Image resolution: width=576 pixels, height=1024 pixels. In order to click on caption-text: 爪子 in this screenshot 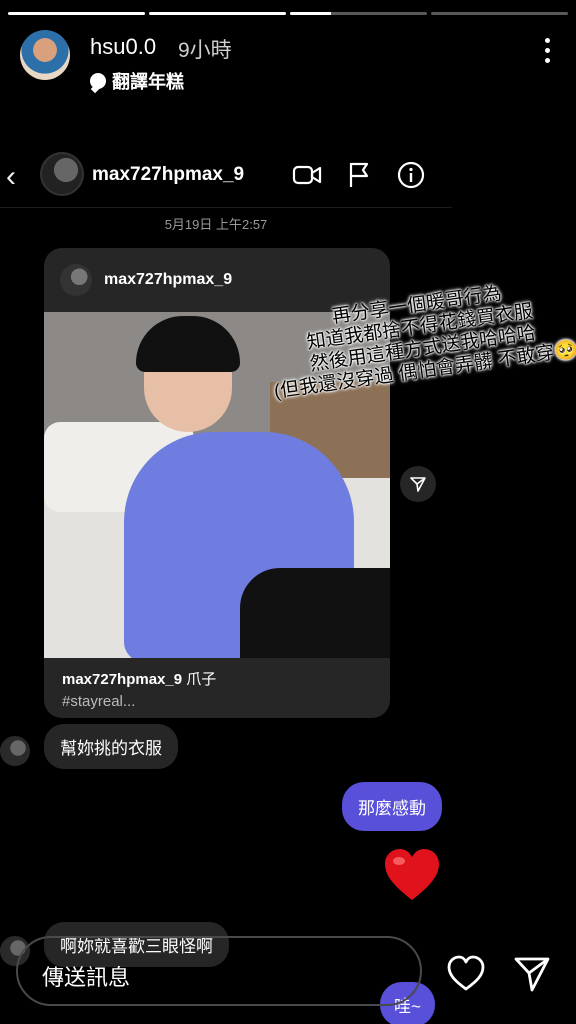, I will do `click(201, 679)`.